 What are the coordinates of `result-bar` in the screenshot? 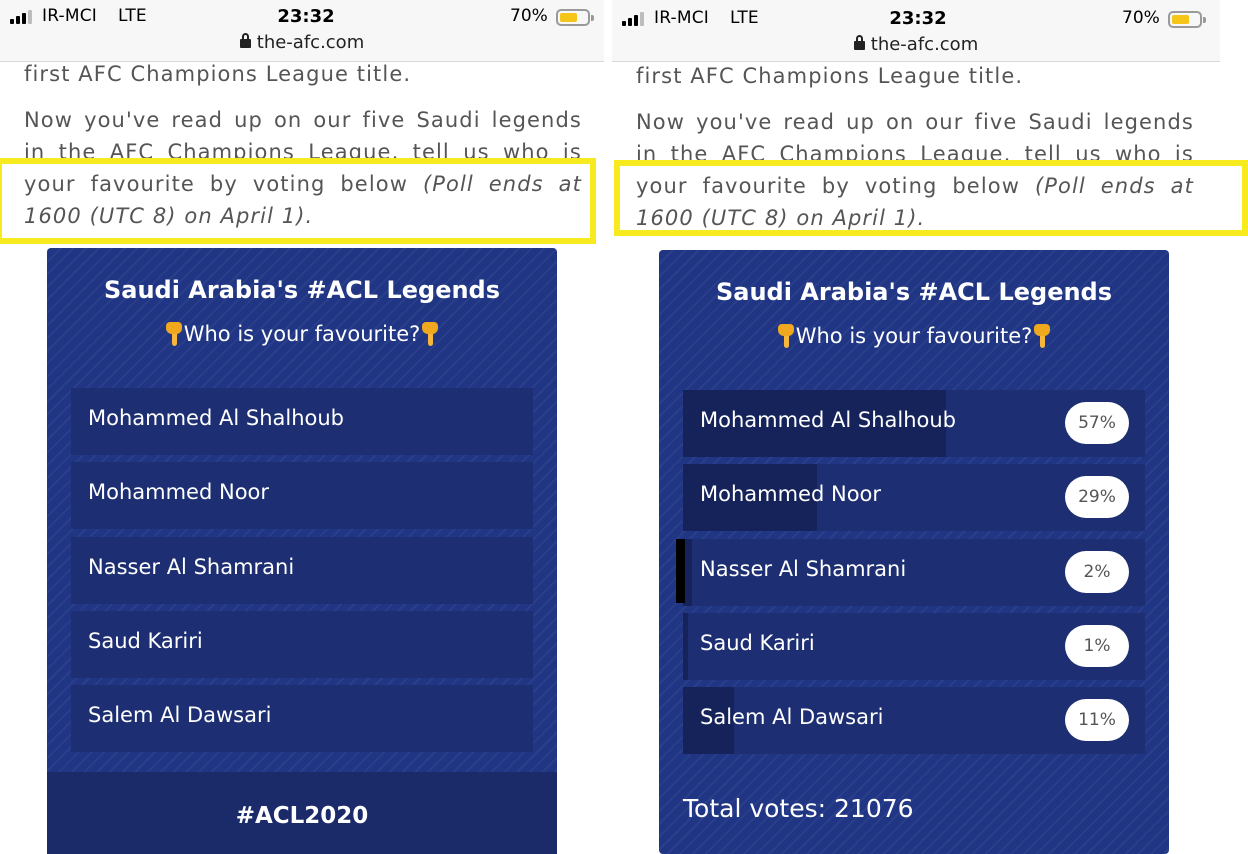 It's located at (685, 646).